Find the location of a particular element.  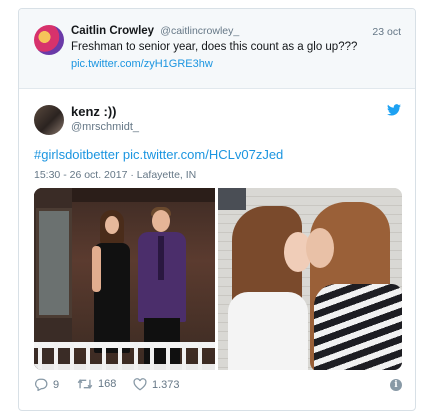

face-right is located at coordinates (320, 248).